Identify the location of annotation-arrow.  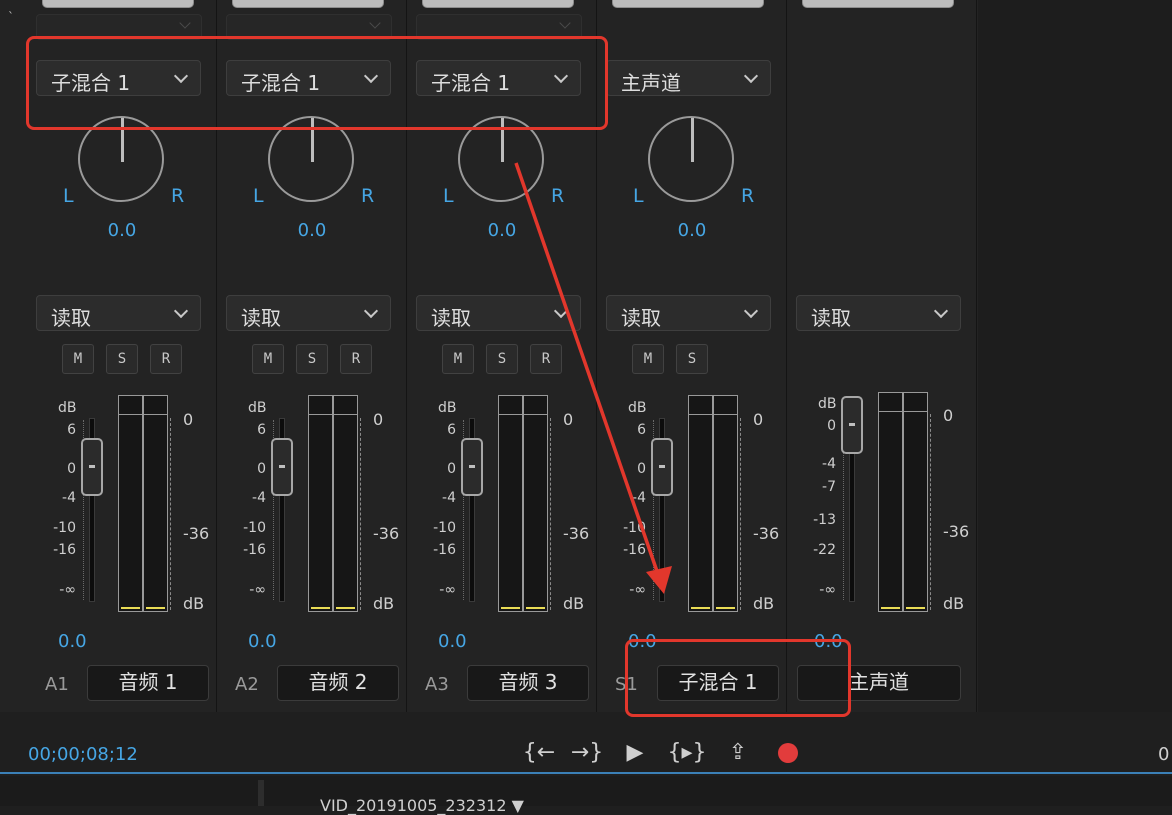
(593, 378).